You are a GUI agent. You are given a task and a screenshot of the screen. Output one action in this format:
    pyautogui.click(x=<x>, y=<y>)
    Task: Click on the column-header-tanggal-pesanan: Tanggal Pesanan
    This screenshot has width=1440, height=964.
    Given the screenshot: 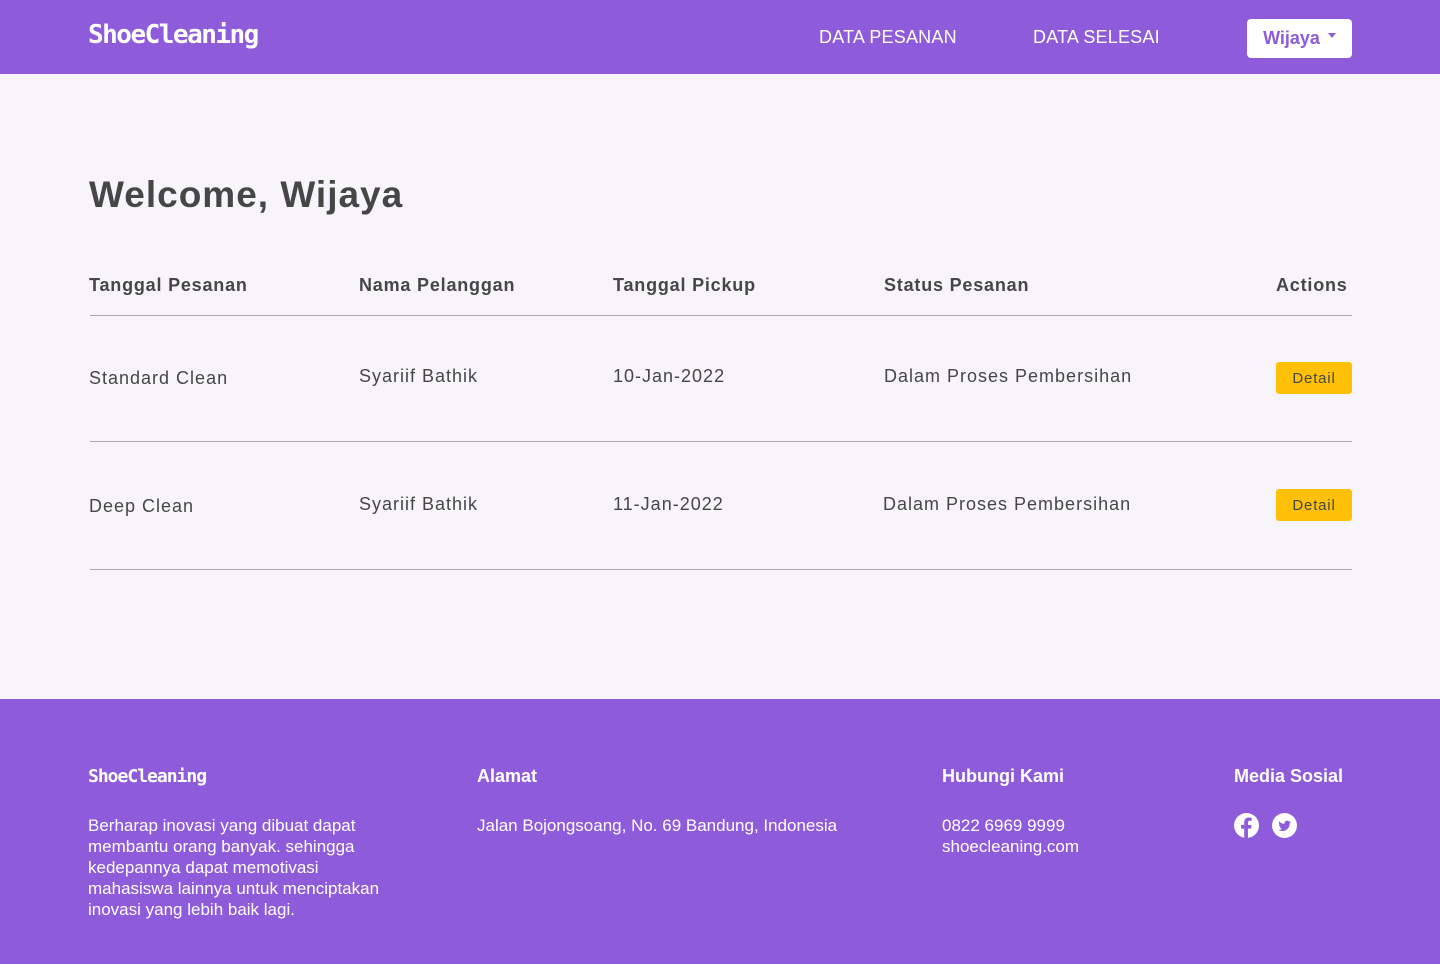 What is the action you would take?
    pyautogui.click(x=168, y=285)
    